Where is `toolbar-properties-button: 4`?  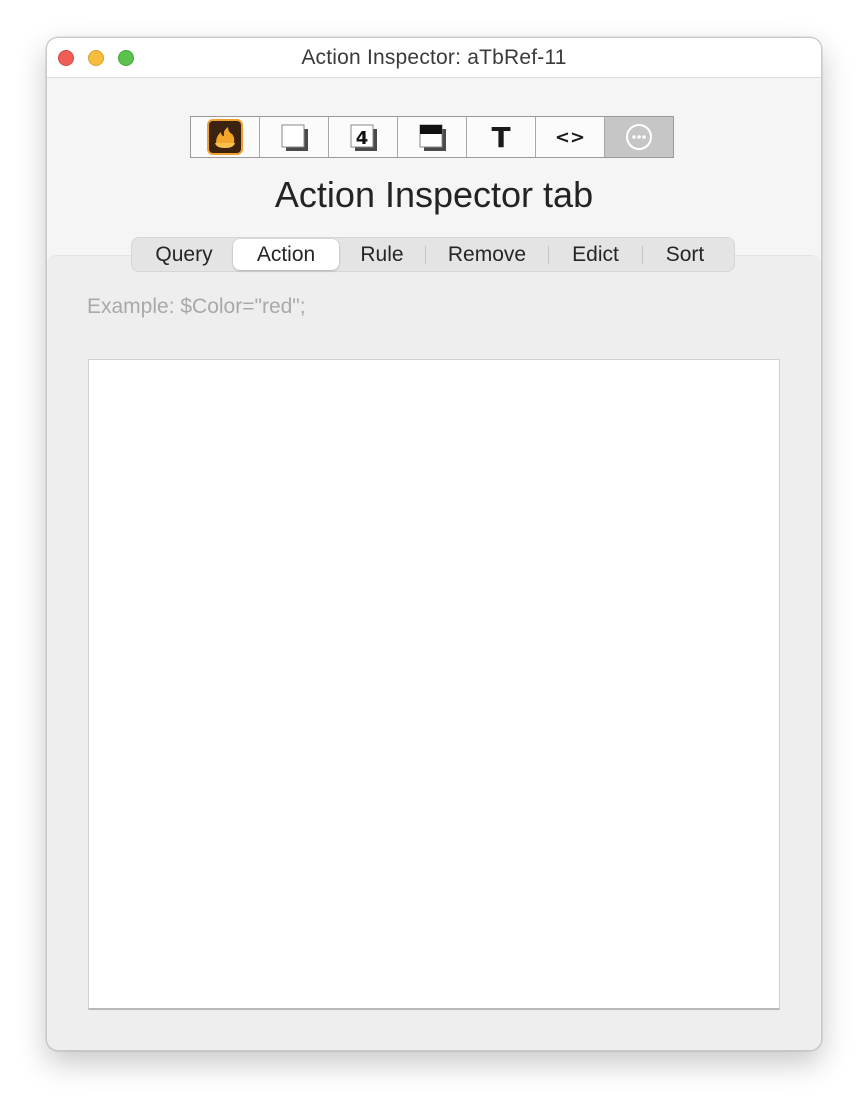 toolbar-properties-button: 4 is located at coordinates (363, 137).